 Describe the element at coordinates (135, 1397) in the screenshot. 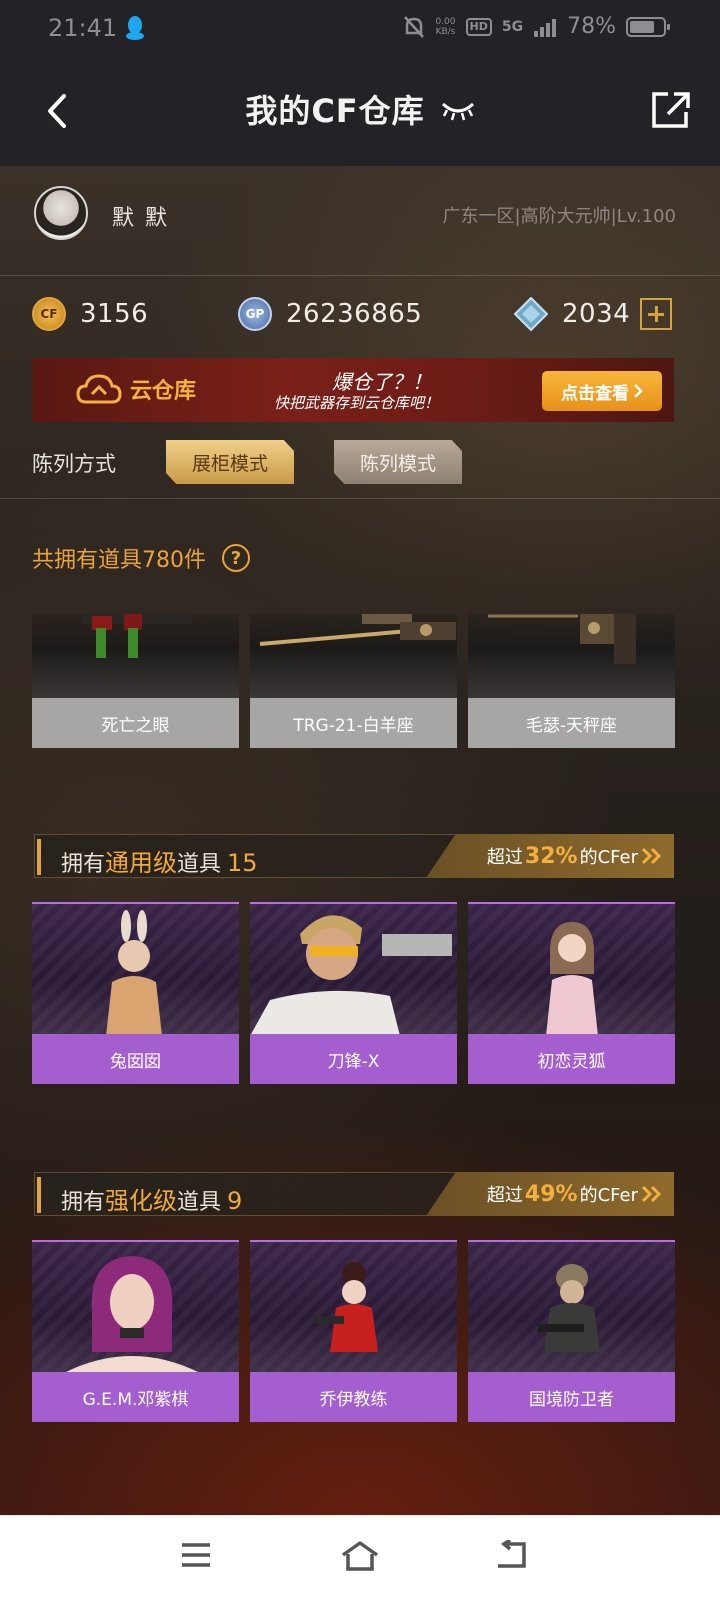

I see `character-name: G.E.M.邓紫棋` at that location.